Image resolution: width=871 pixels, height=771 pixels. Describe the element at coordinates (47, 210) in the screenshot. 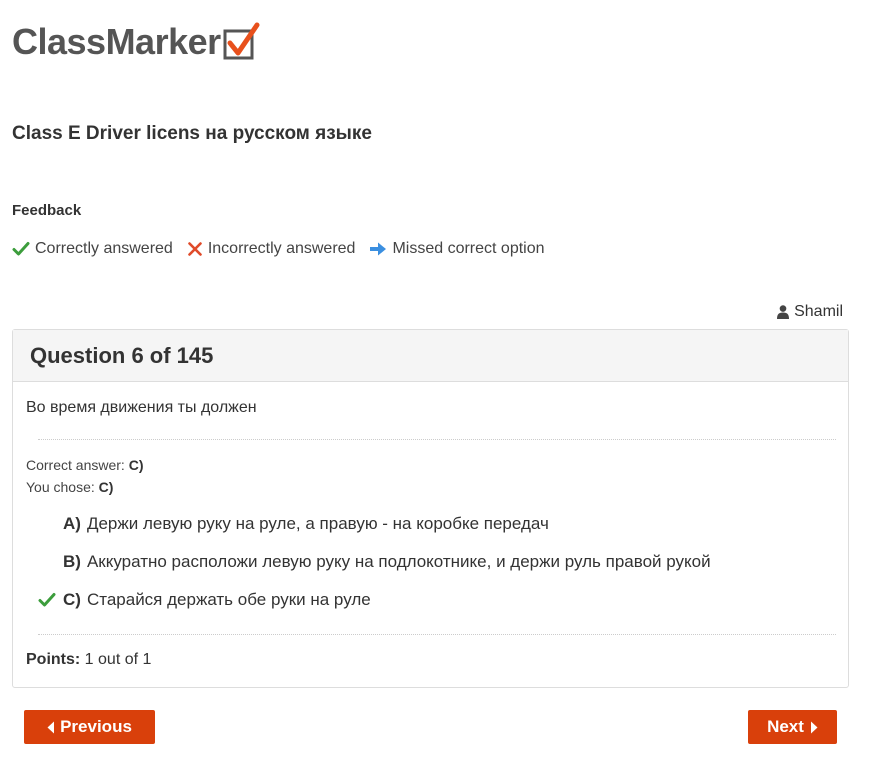

I see `feedback-title: Feedback` at that location.